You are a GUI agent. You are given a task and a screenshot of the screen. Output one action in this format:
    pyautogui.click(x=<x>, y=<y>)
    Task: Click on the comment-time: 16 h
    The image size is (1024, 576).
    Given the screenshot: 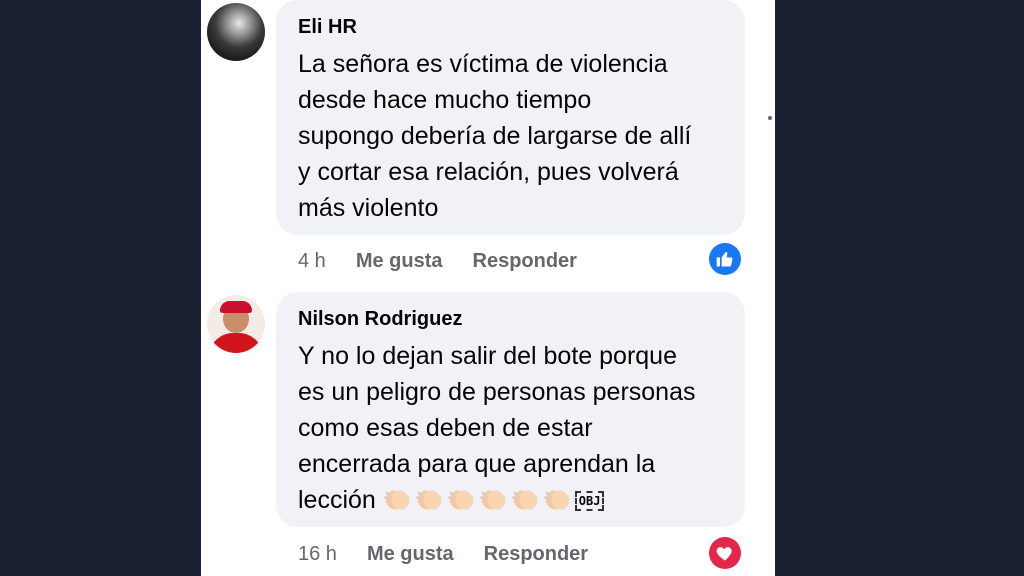 What is the action you would take?
    pyautogui.click(x=317, y=554)
    